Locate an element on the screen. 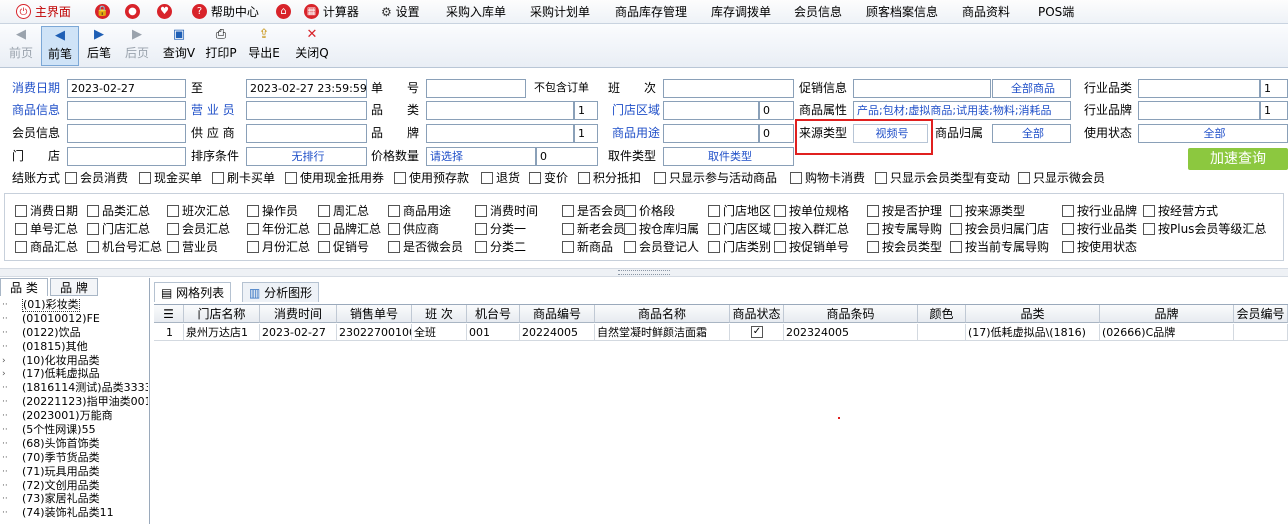  column-header: 商品名称 is located at coordinates (662, 314).